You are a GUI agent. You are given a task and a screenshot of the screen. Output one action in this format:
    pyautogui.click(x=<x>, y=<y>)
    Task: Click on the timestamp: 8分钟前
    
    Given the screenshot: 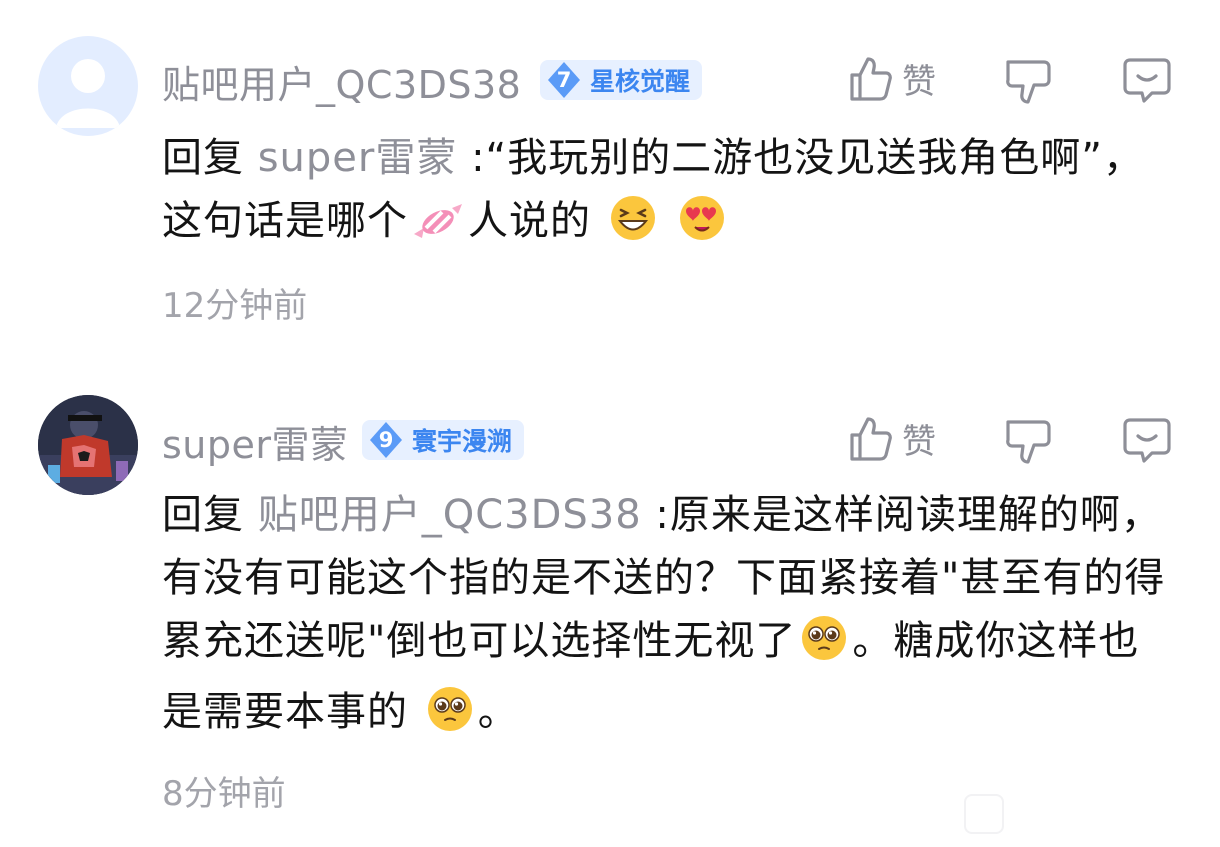 What is the action you would take?
    pyautogui.click(x=224, y=794)
    